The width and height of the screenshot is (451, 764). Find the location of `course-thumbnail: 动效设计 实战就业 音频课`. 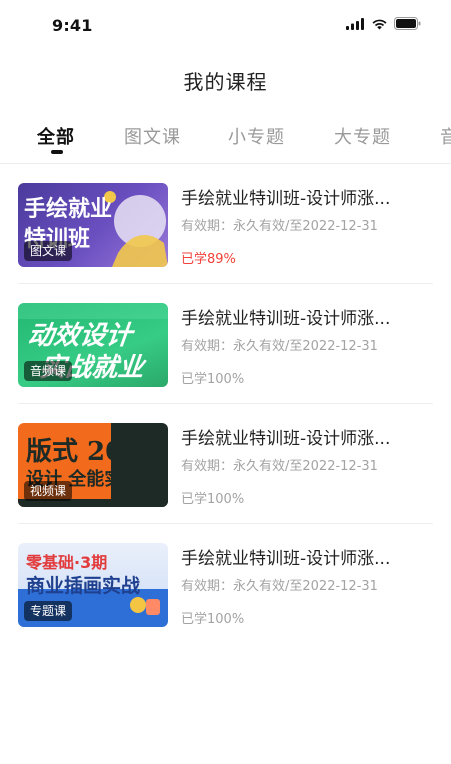

course-thumbnail: 动效设计 实战就业 音频课 is located at coordinates (93, 345).